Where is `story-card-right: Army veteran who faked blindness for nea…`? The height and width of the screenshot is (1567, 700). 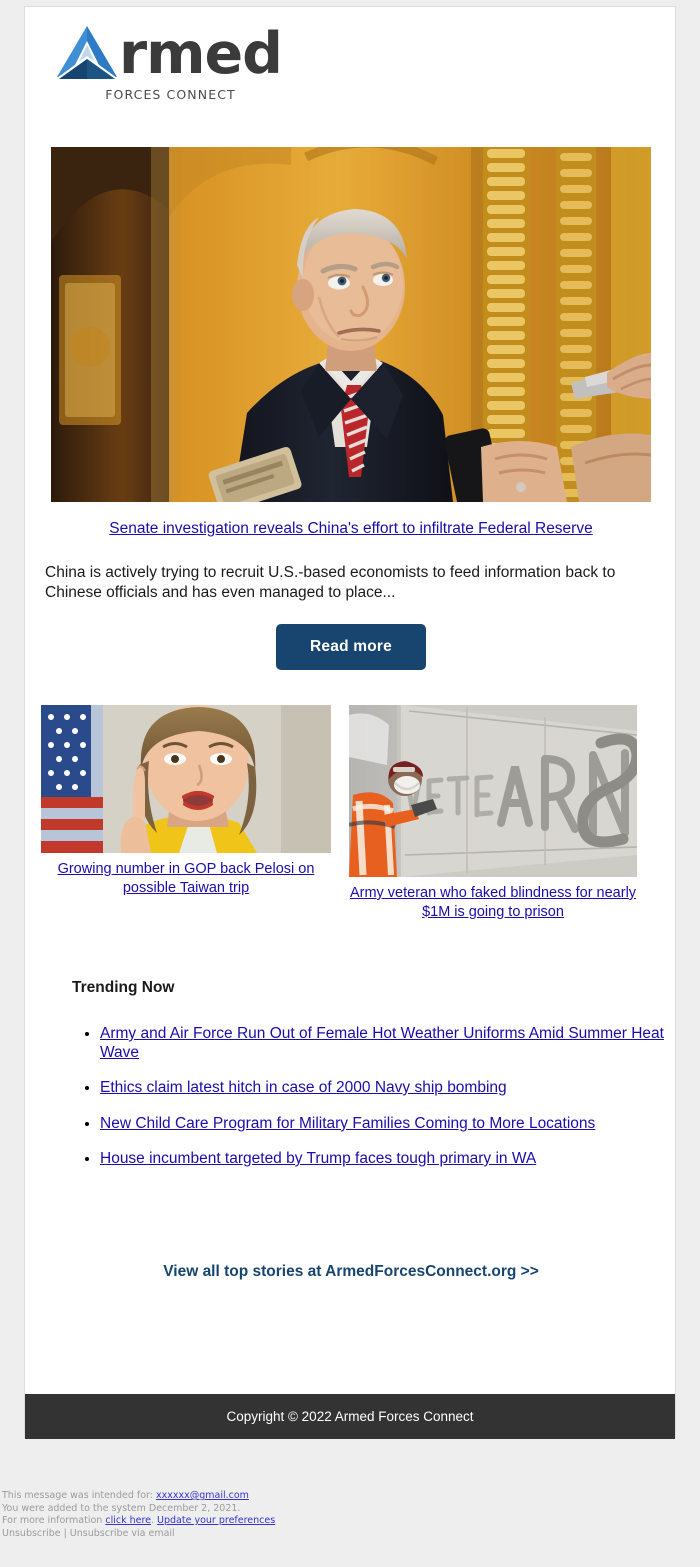 story-card-right: Army veteran who faked blindness for nea… is located at coordinates (505, 813).